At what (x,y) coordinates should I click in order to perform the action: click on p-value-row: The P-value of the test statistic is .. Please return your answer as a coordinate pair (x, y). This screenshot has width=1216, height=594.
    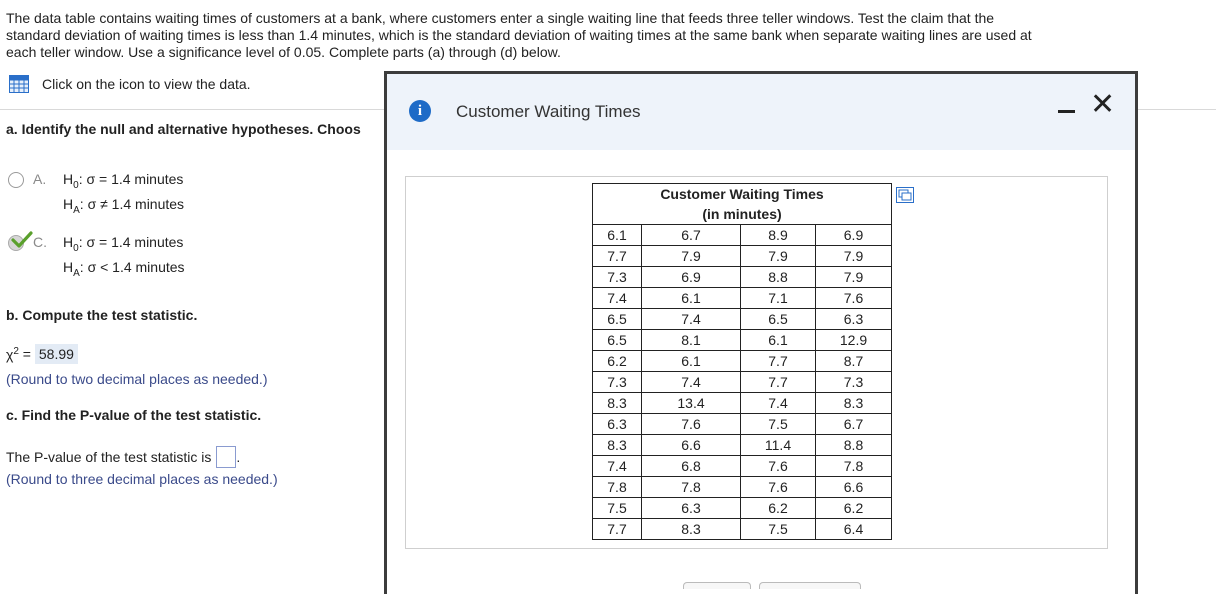
    Looking at the image, I should click on (123, 457).